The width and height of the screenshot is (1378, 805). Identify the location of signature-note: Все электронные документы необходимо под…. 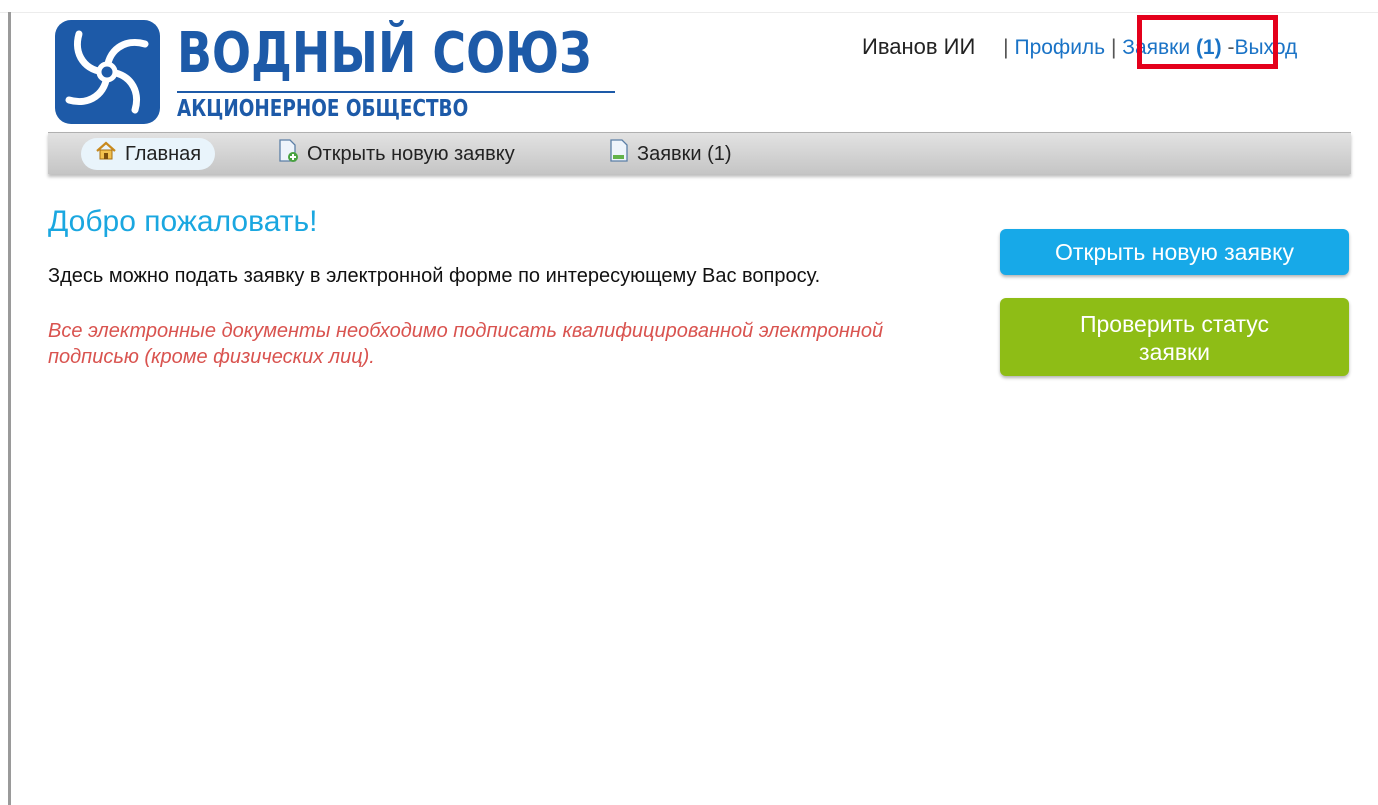
(466, 344).